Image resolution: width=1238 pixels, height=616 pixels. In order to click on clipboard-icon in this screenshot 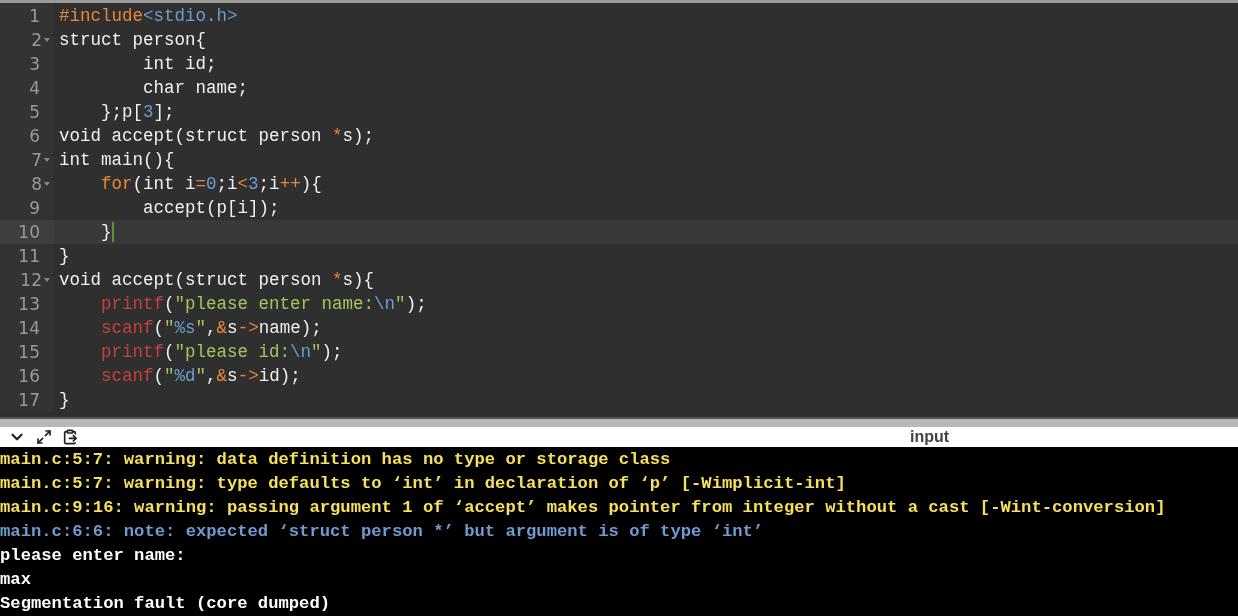, I will do `click(70, 437)`.